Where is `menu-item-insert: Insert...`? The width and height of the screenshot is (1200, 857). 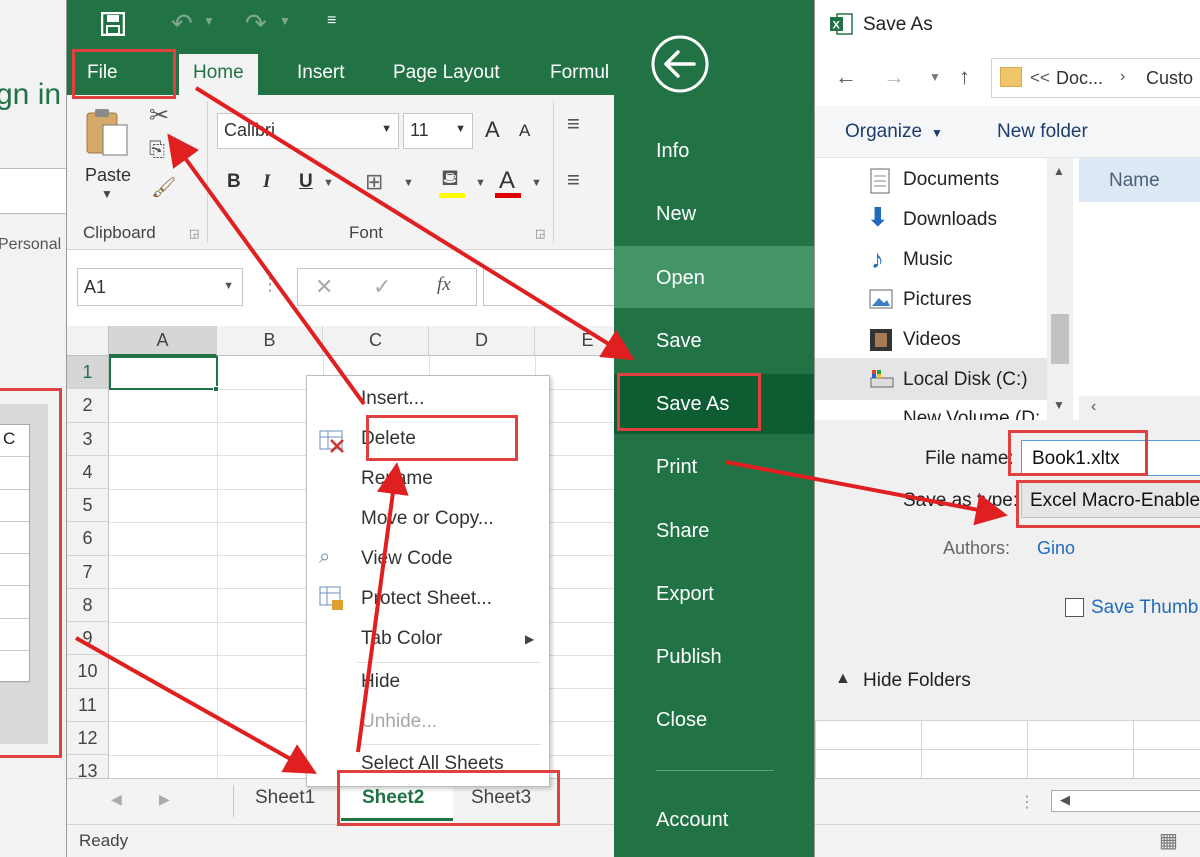
menu-item-insert: Insert... is located at coordinates (392, 399).